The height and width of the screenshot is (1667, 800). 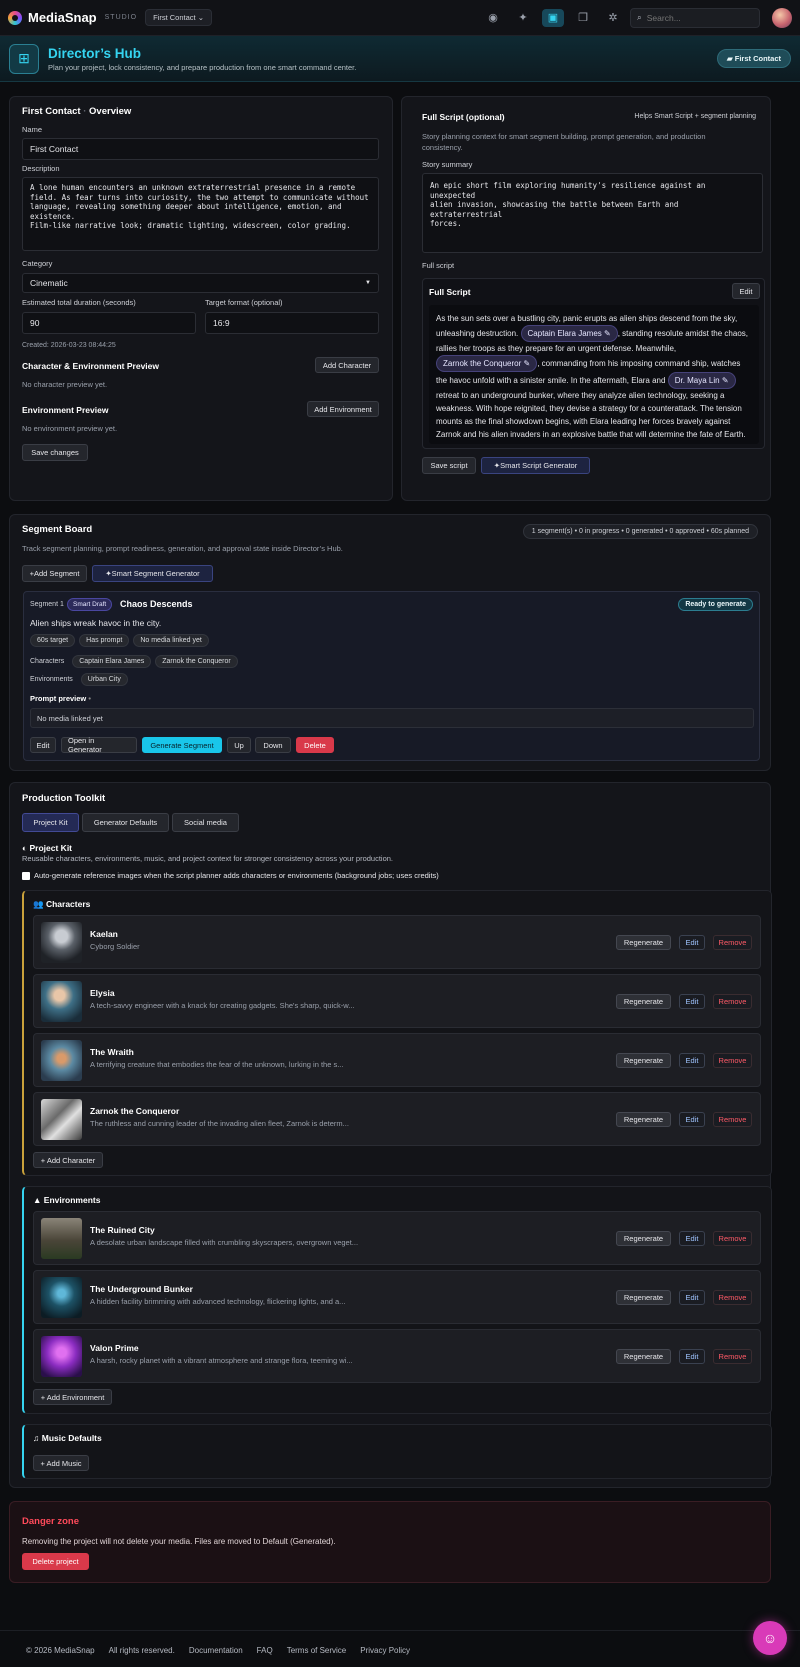 What do you see at coordinates (61, 1297) in the screenshot?
I see `environment-thumbnail` at bounding box center [61, 1297].